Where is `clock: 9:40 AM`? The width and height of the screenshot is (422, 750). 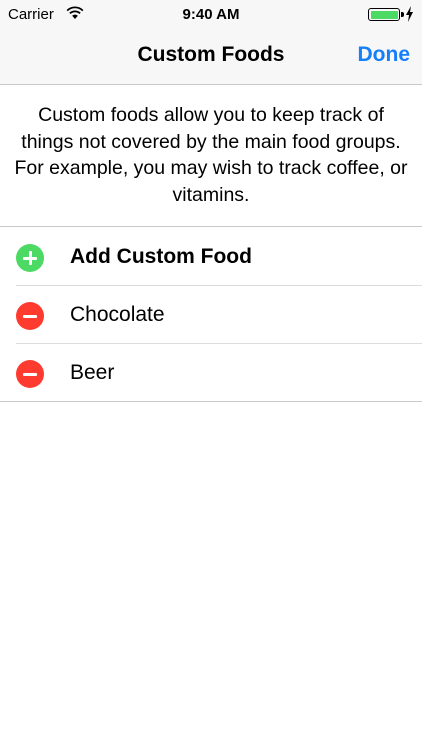
clock: 9:40 AM is located at coordinates (211, 14).